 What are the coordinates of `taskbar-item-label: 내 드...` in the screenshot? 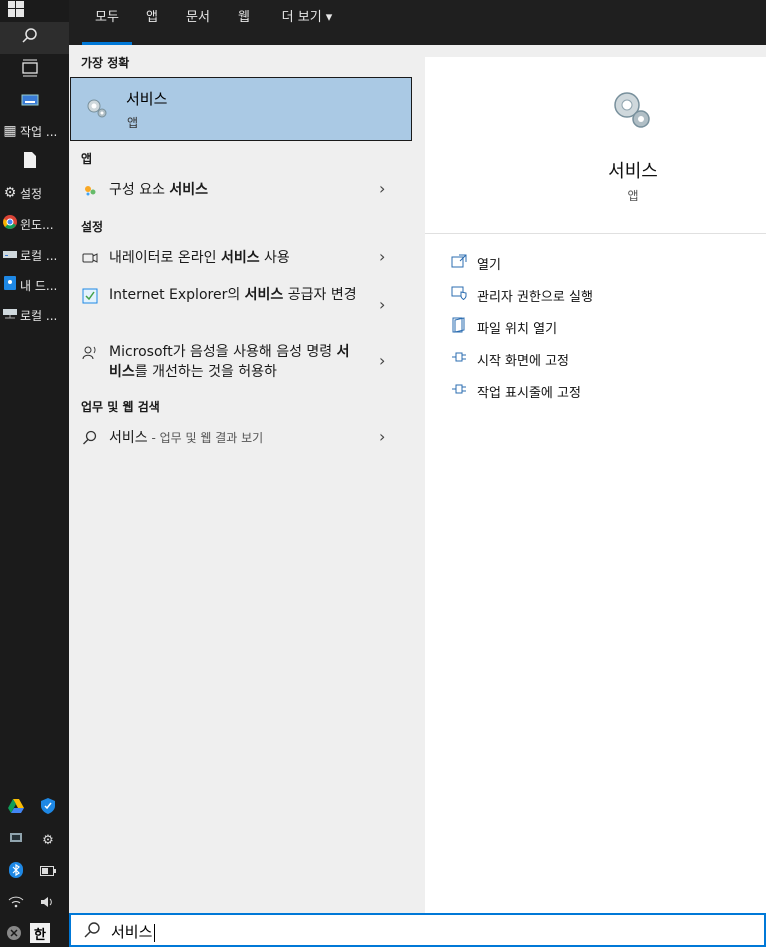 It's located at (39, 285).